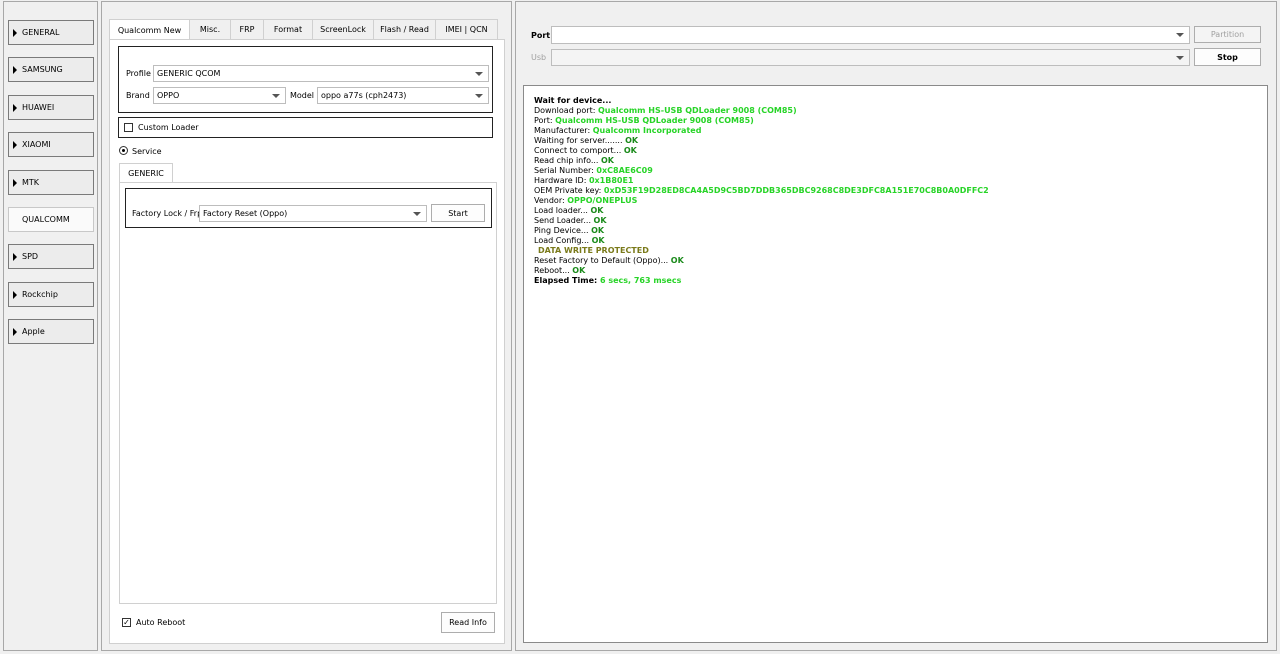 This screenshot has width=1280, height=654. Describe the element at coordinates (147, 151) in the screenshot. I see `service-label: Service` at that location.